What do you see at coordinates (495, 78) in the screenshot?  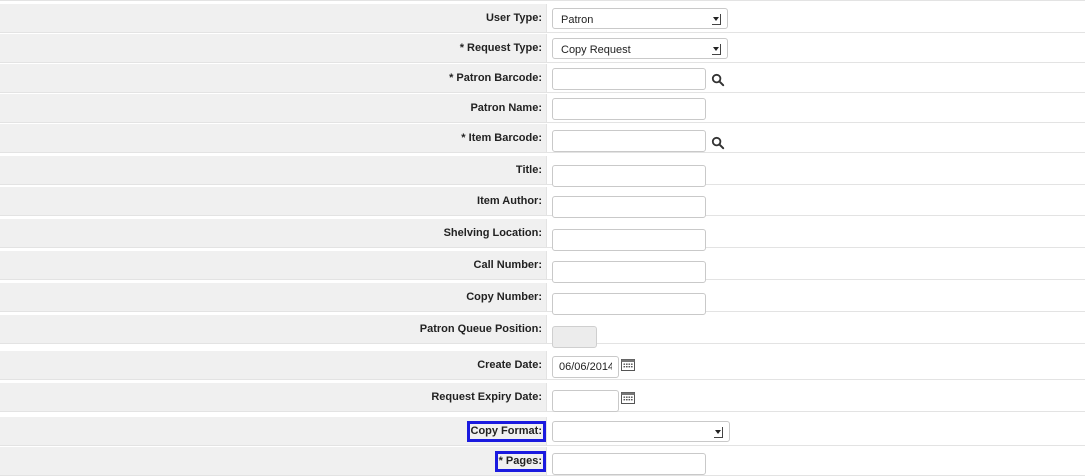 I see `patron-barcode-label: * Patron Barcode:` at bounding box center [495, 78].